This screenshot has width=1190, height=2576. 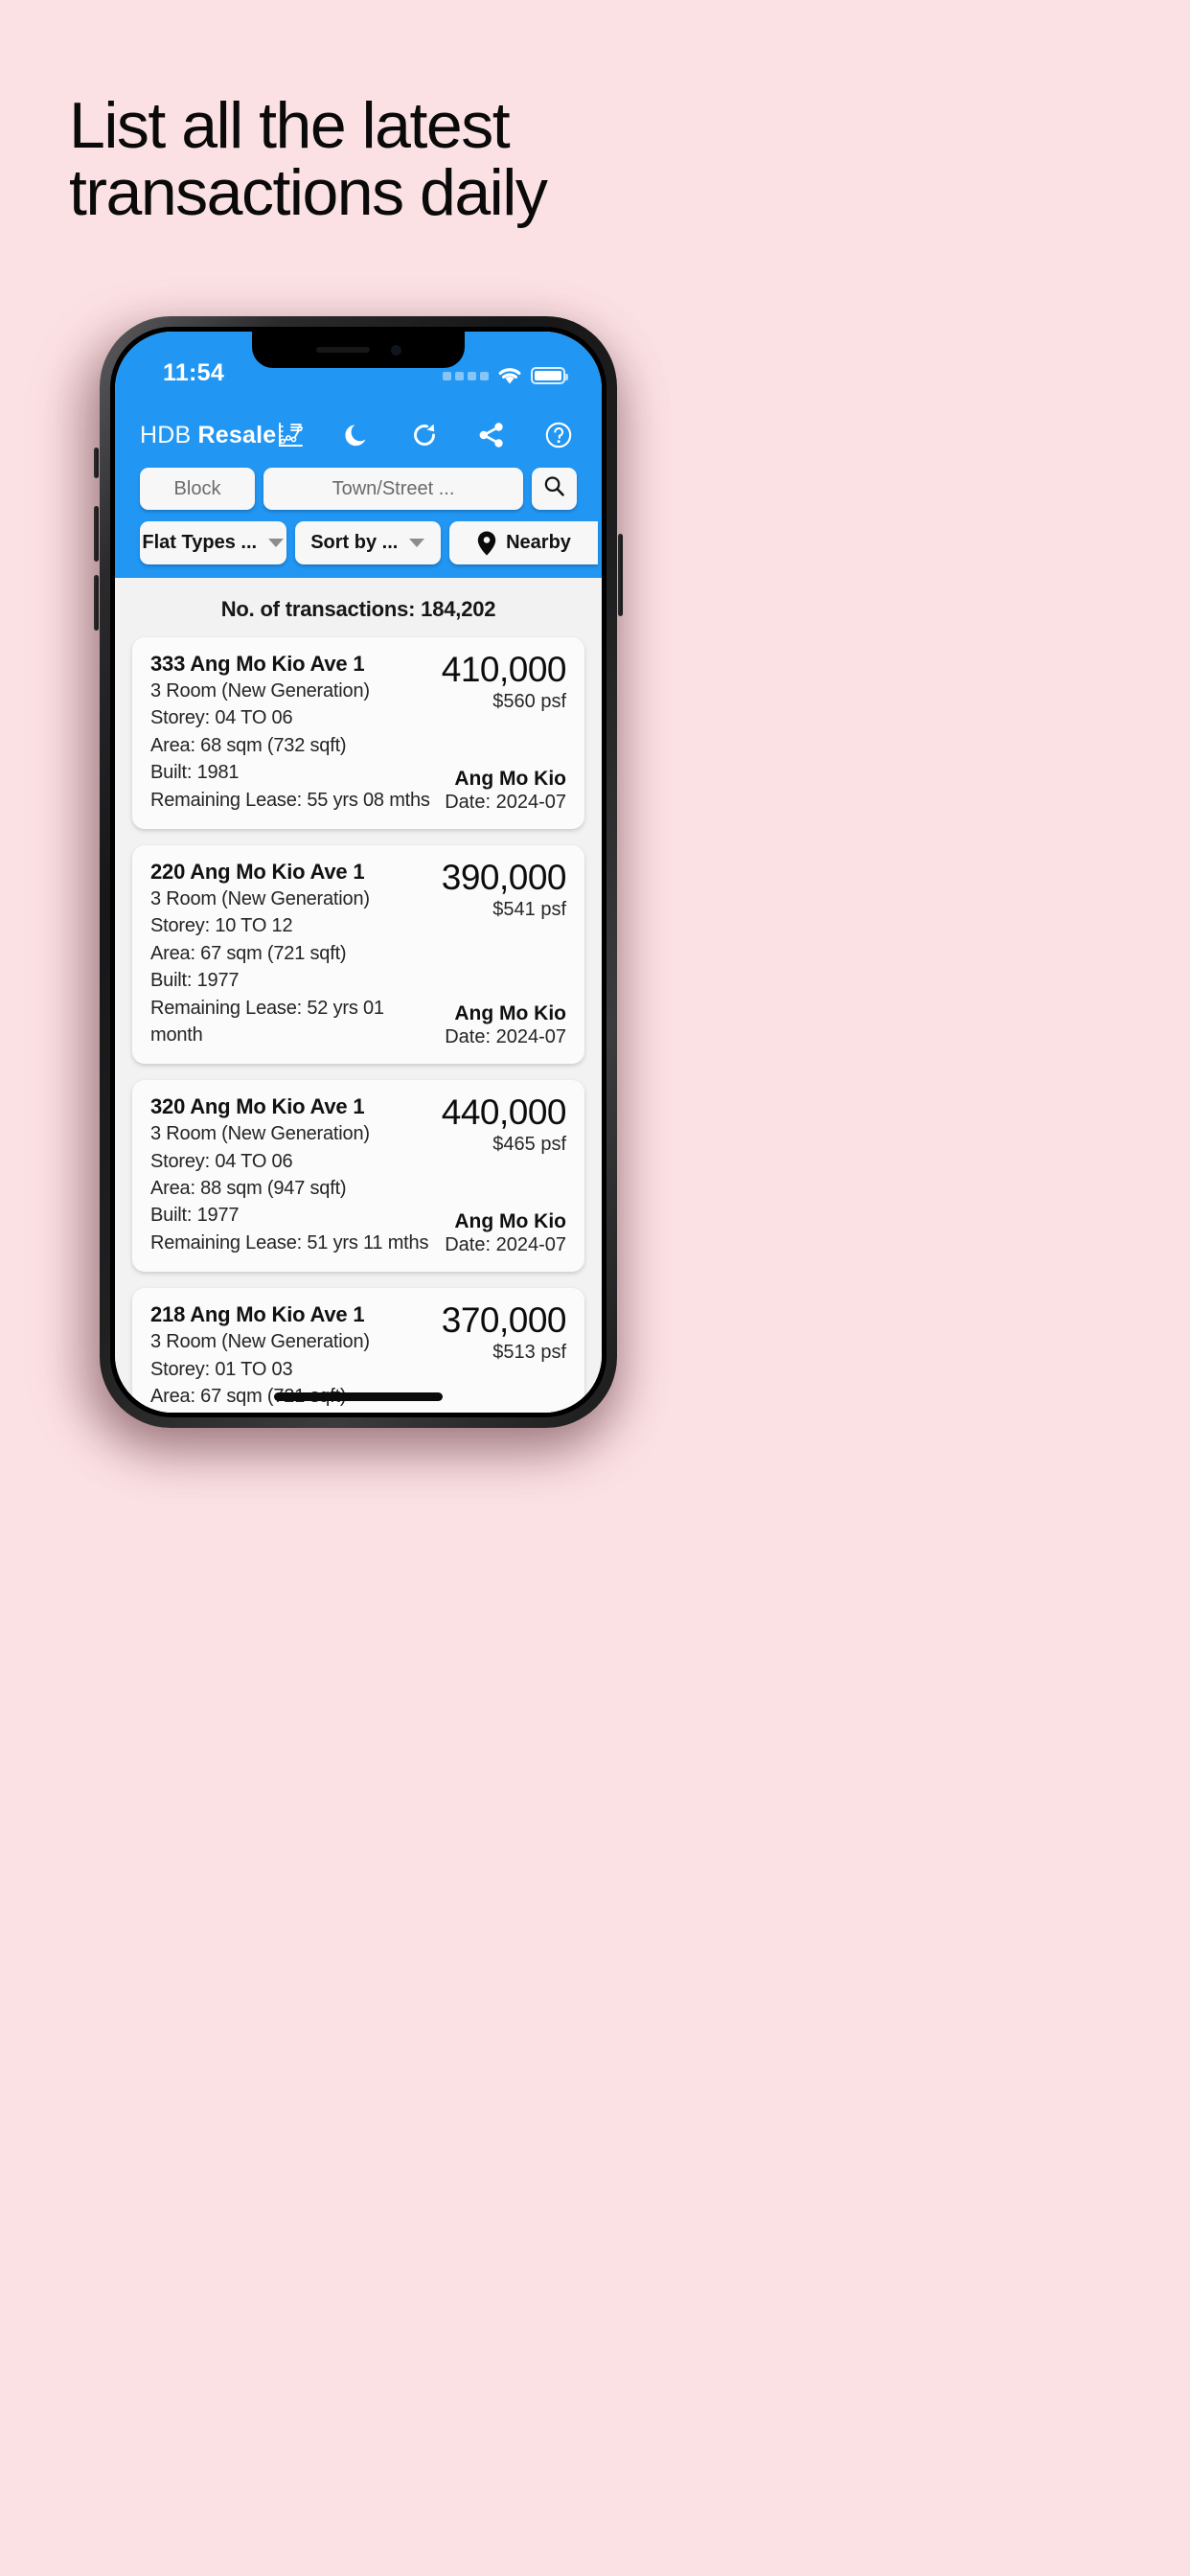 What do you see at coordinates (222, 1369) in the screenshot?
I see `transaction-storey: Storey: 01 TO 03` at bounding box center [222, 1369].